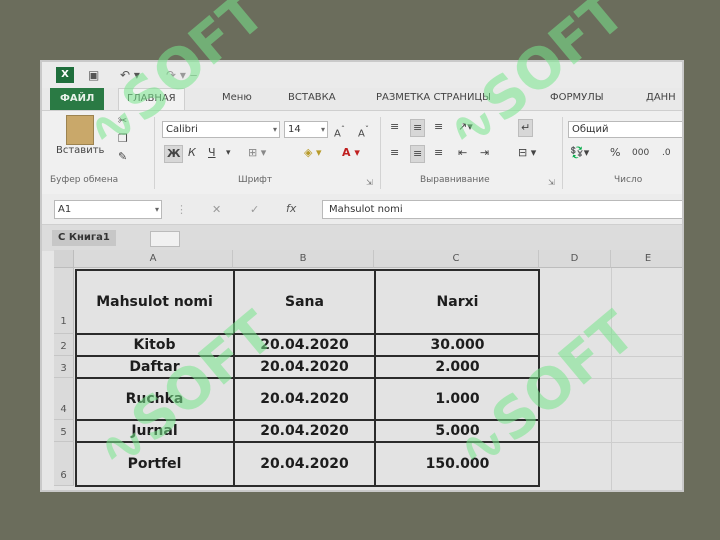 This screenshot has height=540, width=720. What do you see at coordinates (394, 153) in the screenshot?
I see `align-left-icon: ≡` at bounding box center [394, 153].